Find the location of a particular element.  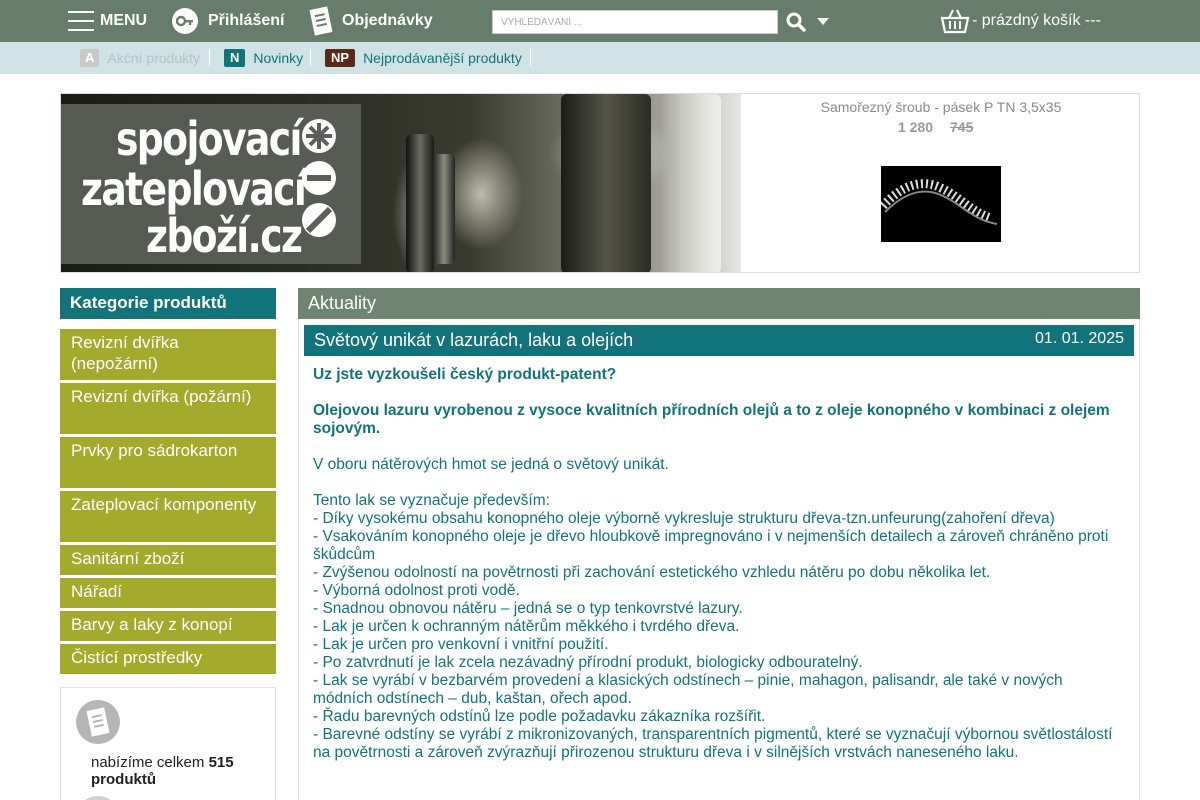

search-input is located at coordinates (635, 22).